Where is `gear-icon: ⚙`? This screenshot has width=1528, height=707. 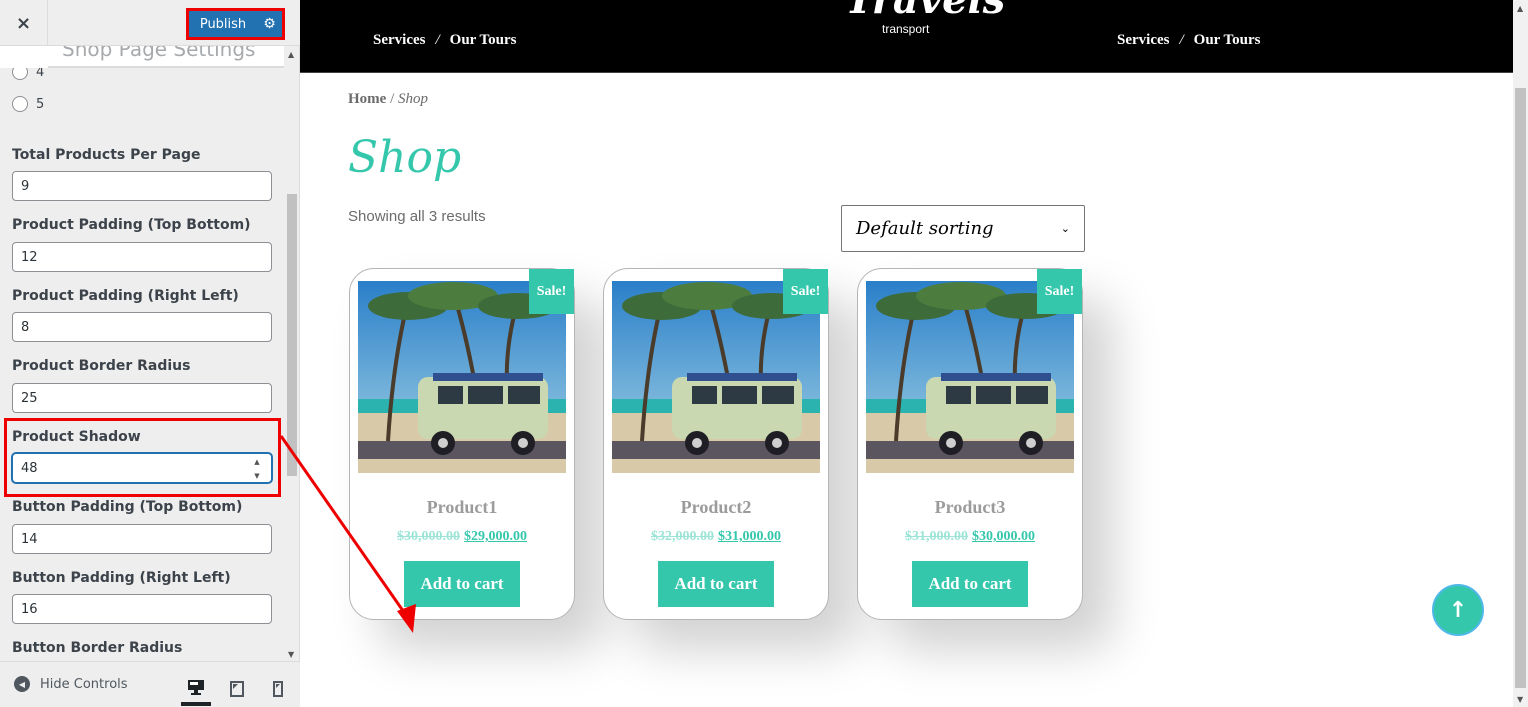
gear-icon: ⚙ is located at coordinates (269, 24).